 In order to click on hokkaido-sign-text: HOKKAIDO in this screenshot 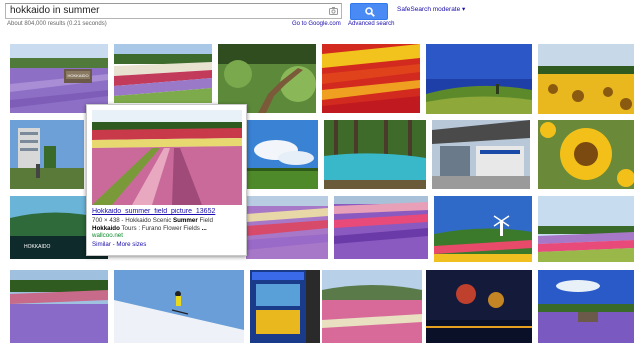, I will do `click(77, 75)`.